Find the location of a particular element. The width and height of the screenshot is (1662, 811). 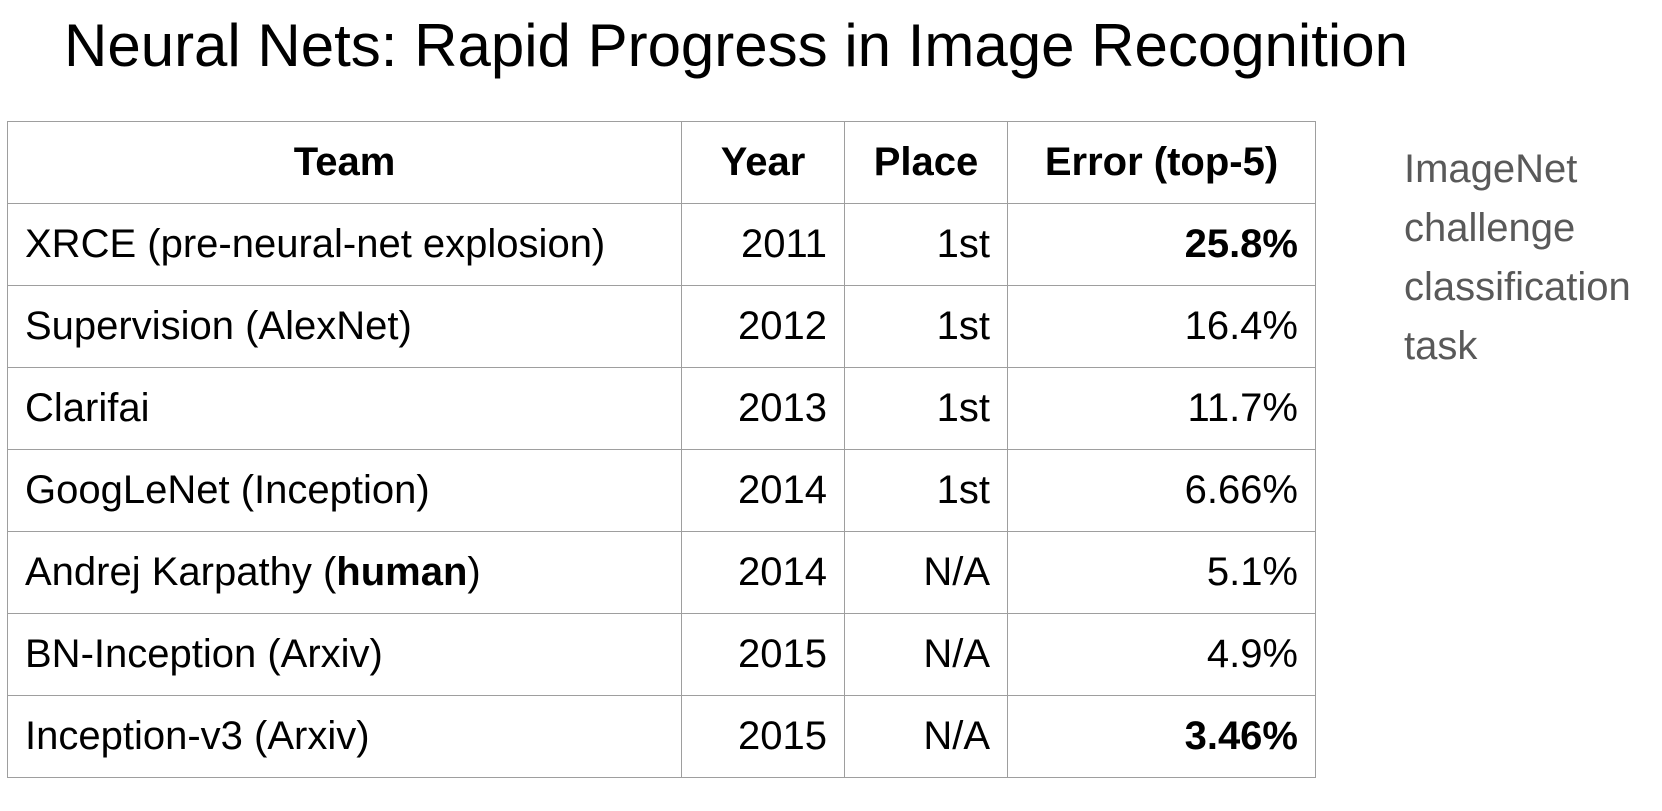

table-row: Supervision (AlexNet) 2012 1st 16.4% is located at coordinates (661, 326).